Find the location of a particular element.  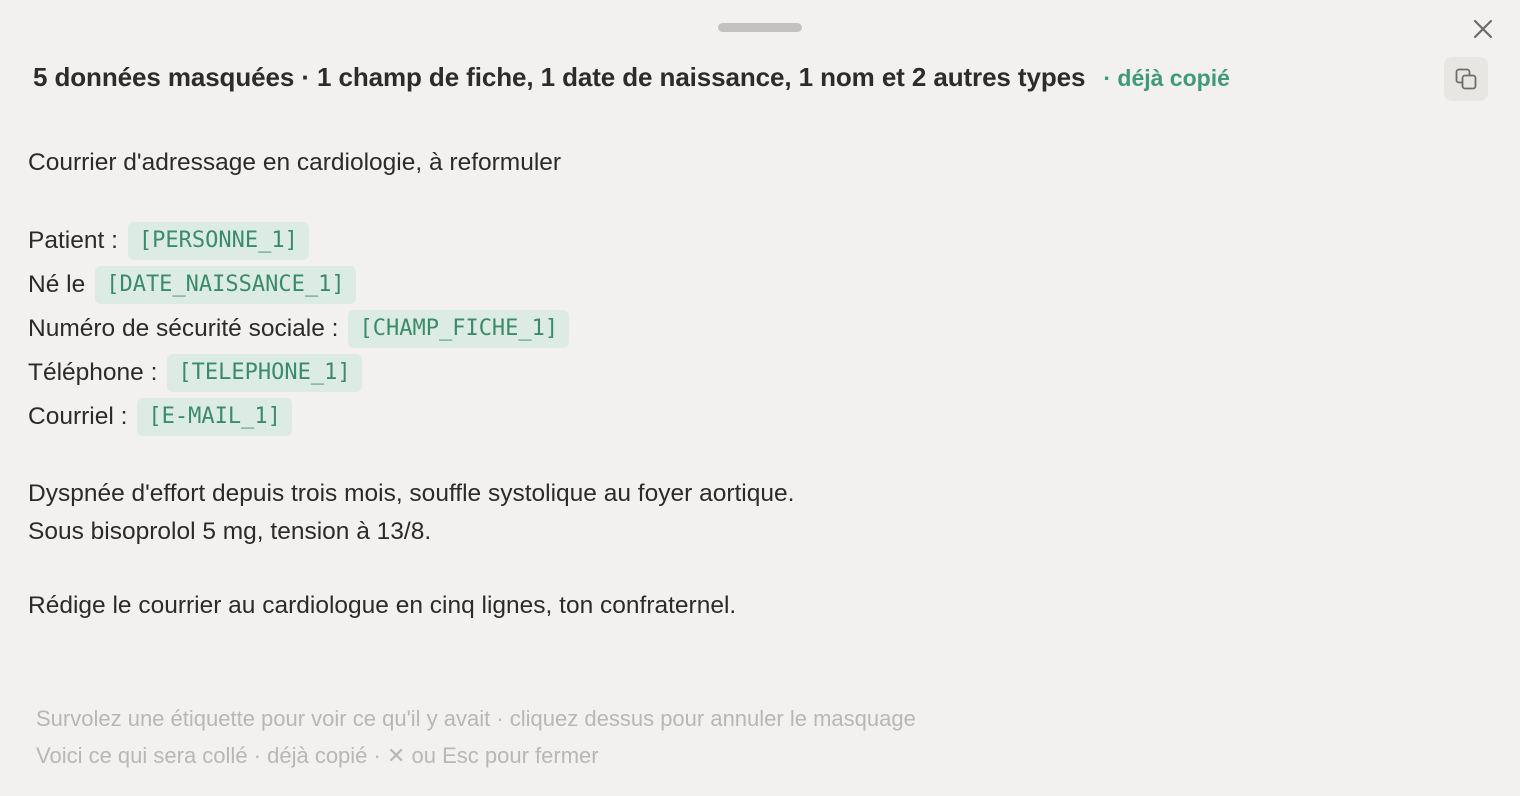

copy-button is located at coordinates (1466, 79).